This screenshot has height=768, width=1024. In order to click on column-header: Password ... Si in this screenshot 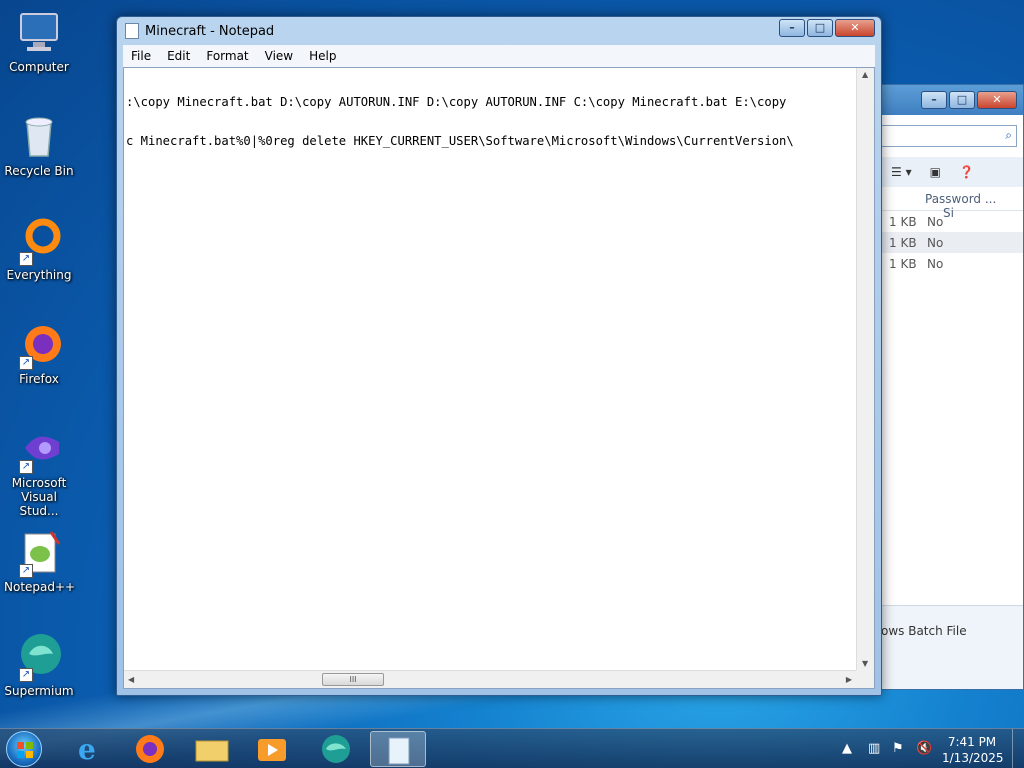, I will do `click(942, 203)`.